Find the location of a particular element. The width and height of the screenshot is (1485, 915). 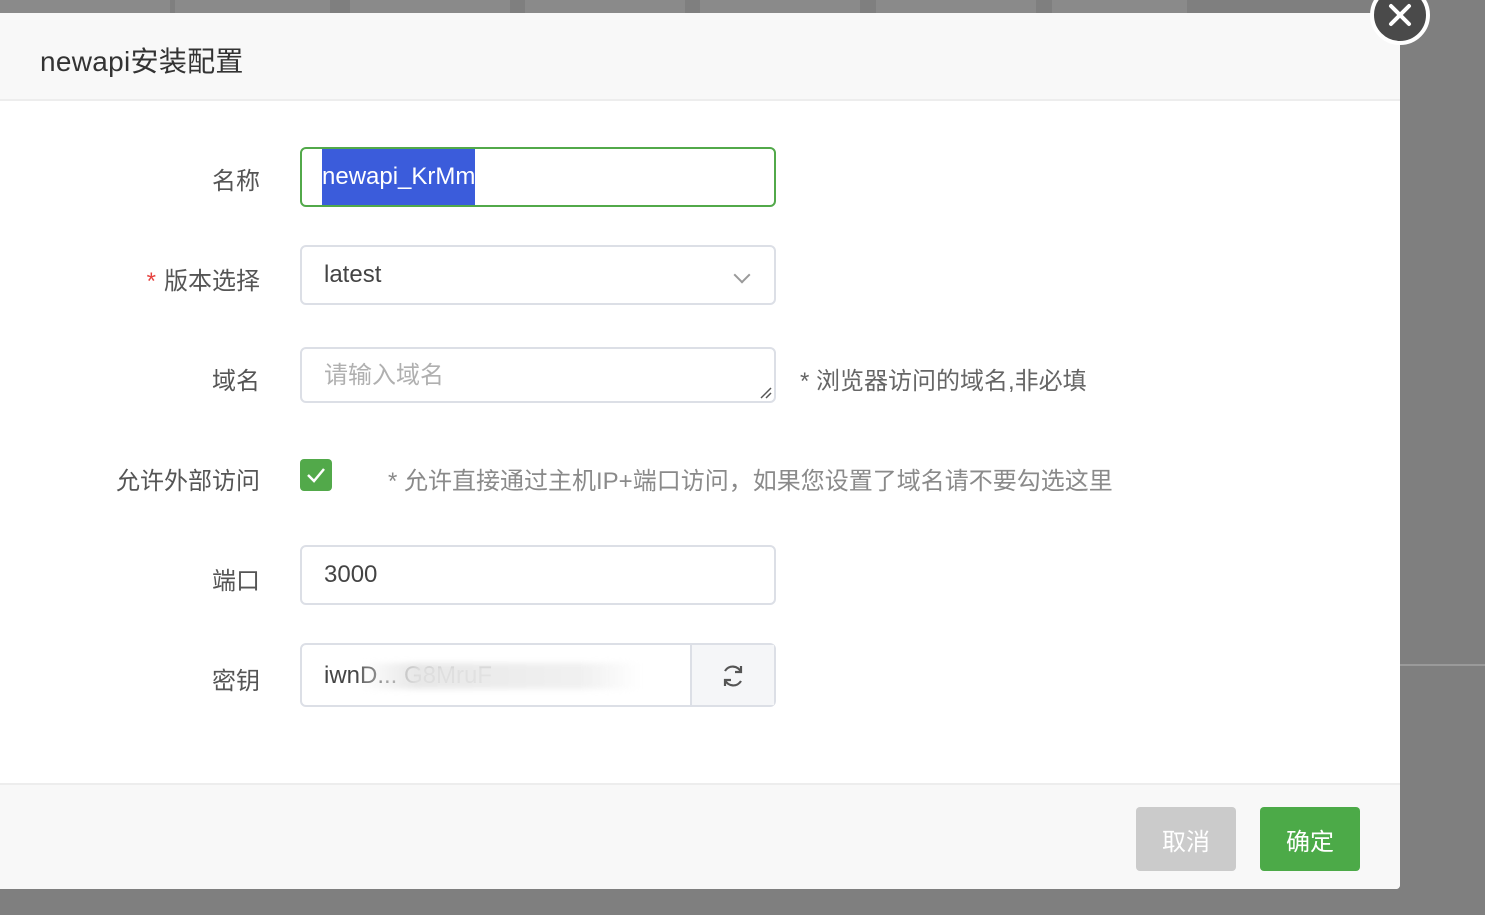

resize-grip-icon is located at coordinates (765, 392).